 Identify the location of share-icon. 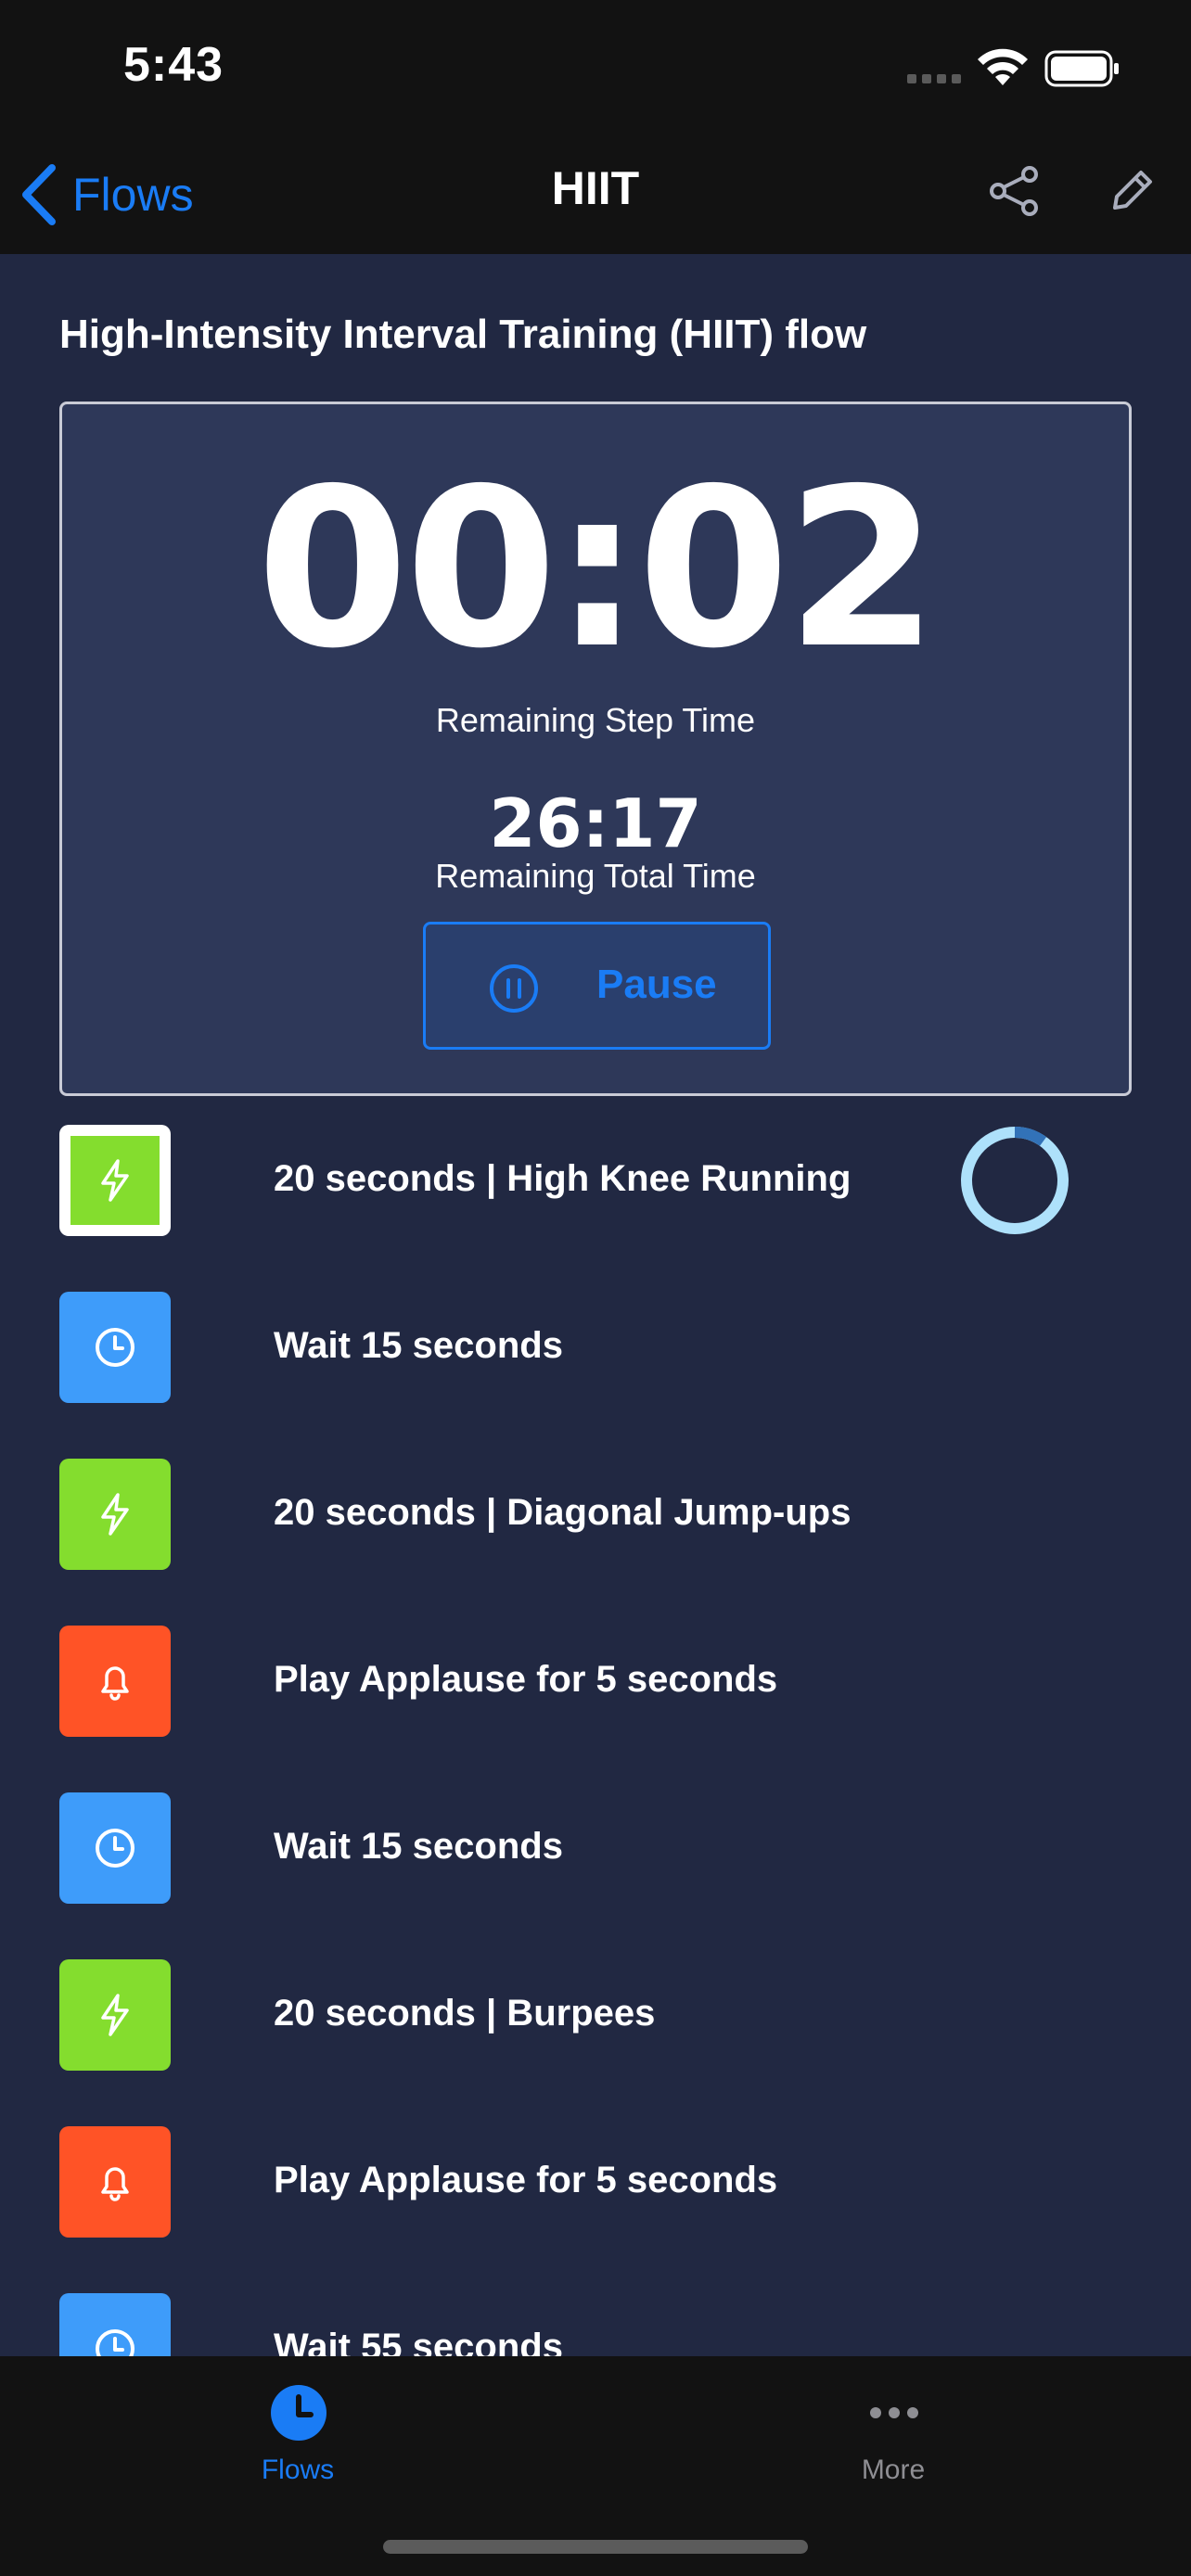
(1015, 191).